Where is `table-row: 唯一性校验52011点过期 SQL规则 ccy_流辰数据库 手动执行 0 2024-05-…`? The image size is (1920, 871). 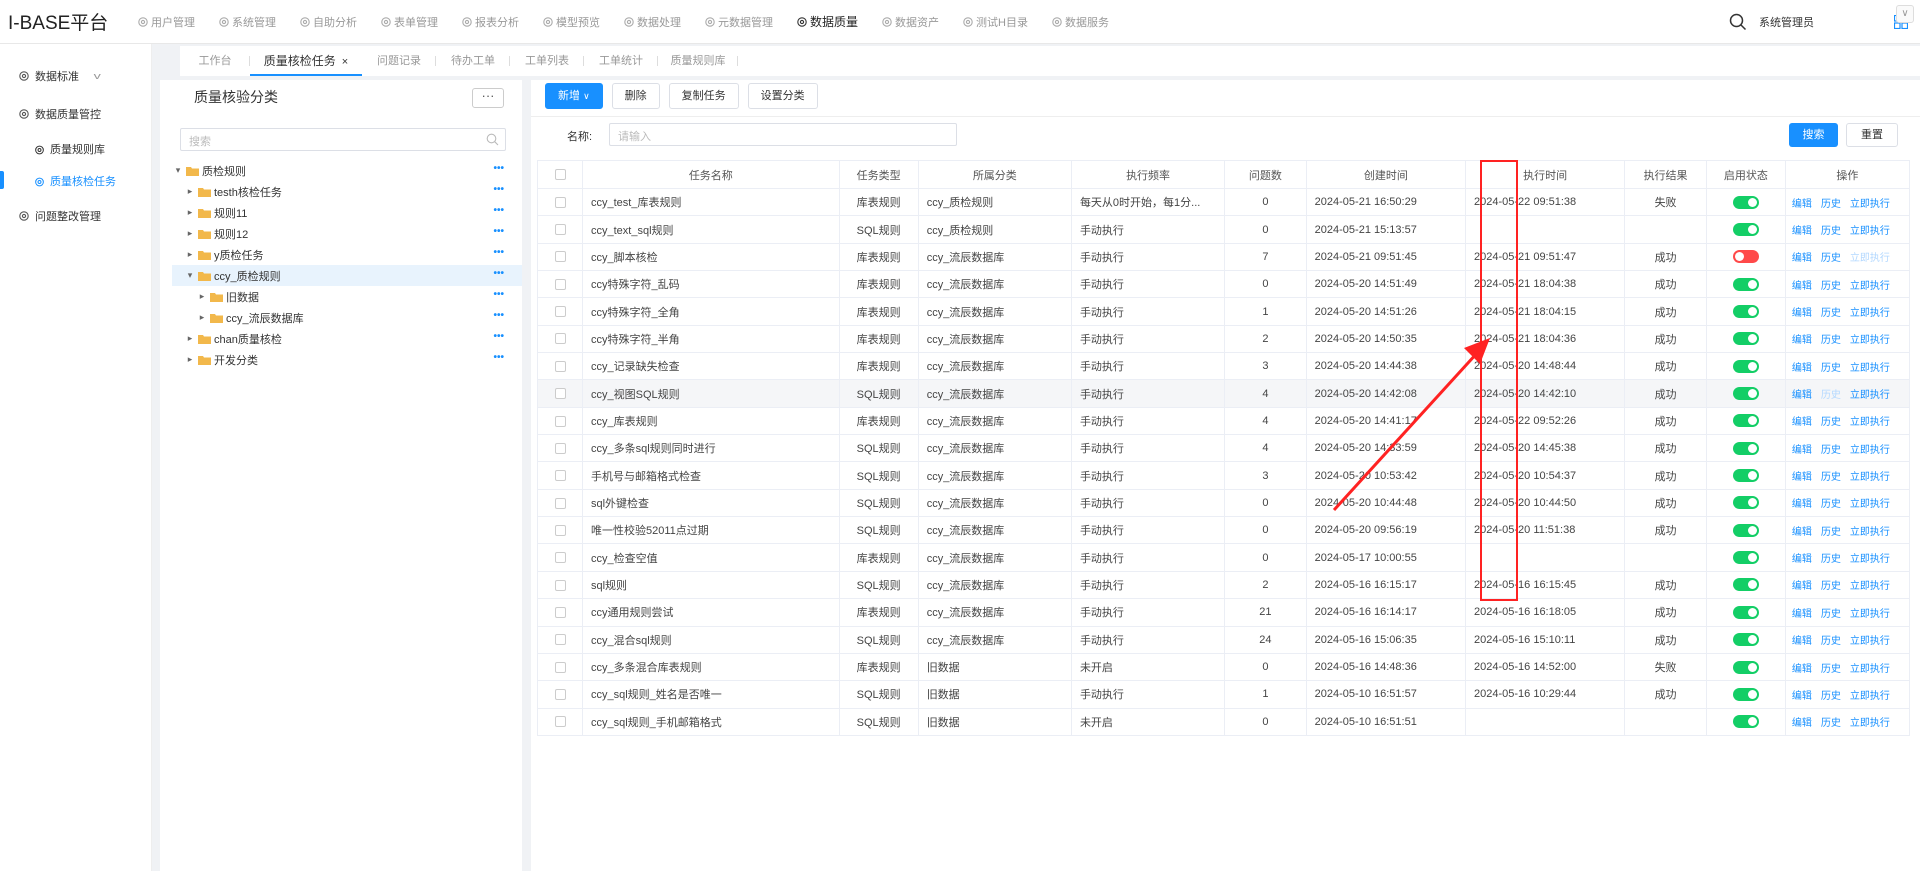
table-row: 唯一性校验52011点过期 SQL规则 ccy_流辰数据库 手动执行 0 2024-05-… is located at coordinates (1224, 530).